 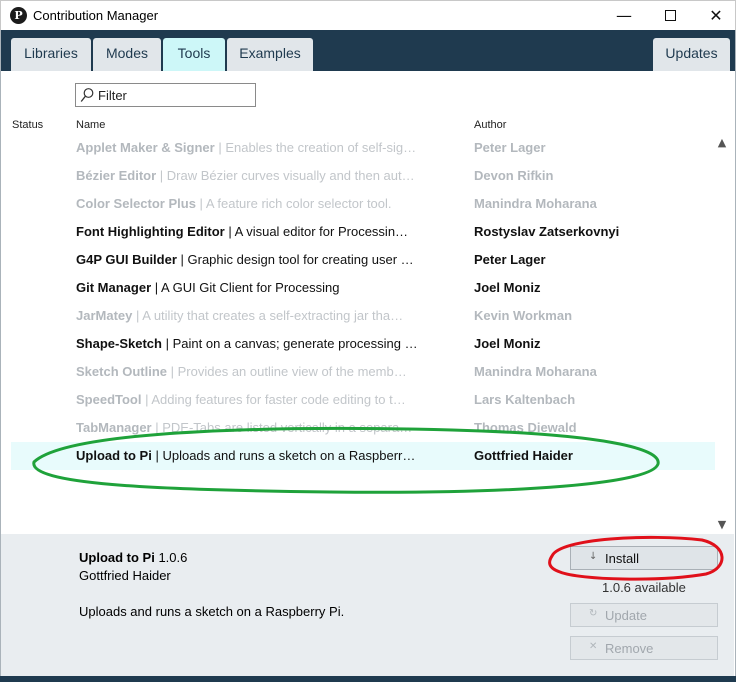 What do you see at coordinates (27, 125) in the screenshot?
I see `column-header-status: Status` at bounding box center [27, 125].